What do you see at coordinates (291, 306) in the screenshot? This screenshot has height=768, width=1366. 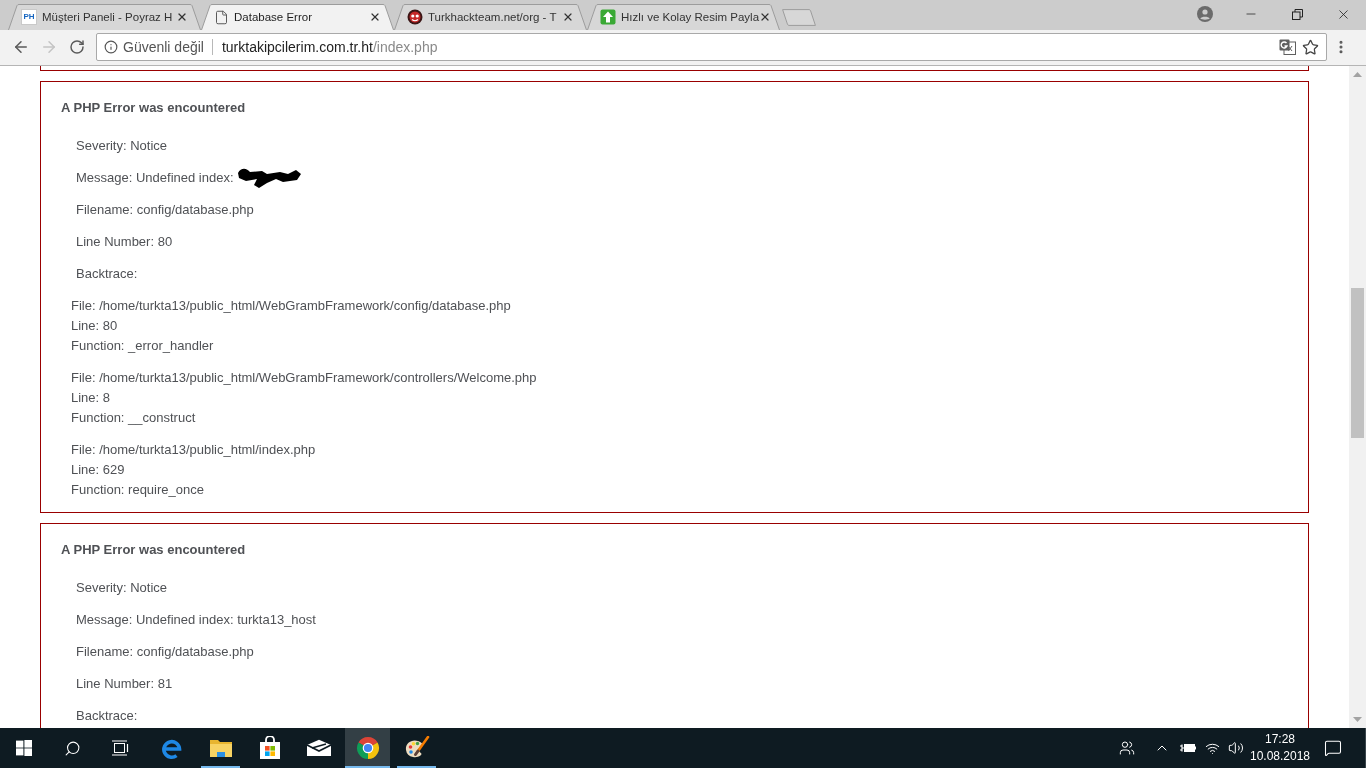 I see `backtrace-file: File: /home/turkta13/public_html/WebGrambFramework/config/database.php` at bounding box center [291, 306].